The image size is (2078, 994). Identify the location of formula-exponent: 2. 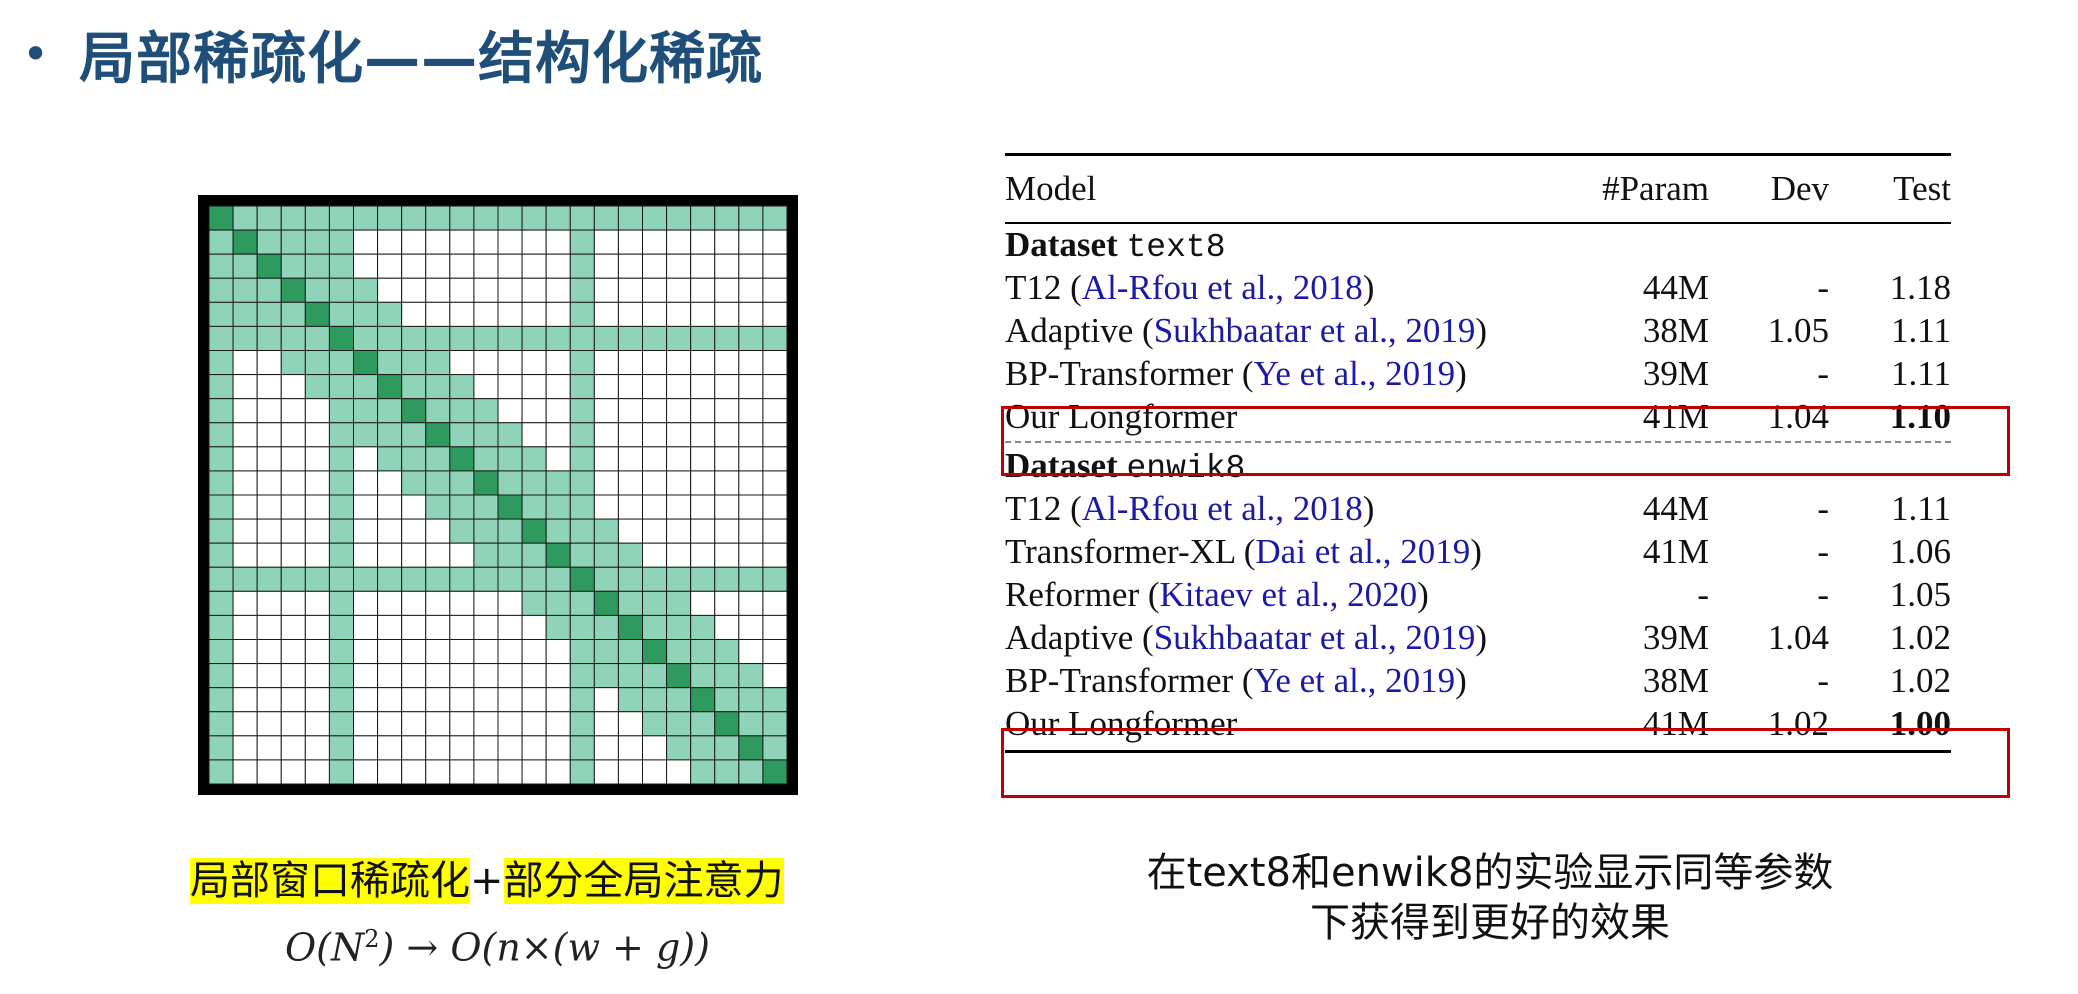
(372, 939).